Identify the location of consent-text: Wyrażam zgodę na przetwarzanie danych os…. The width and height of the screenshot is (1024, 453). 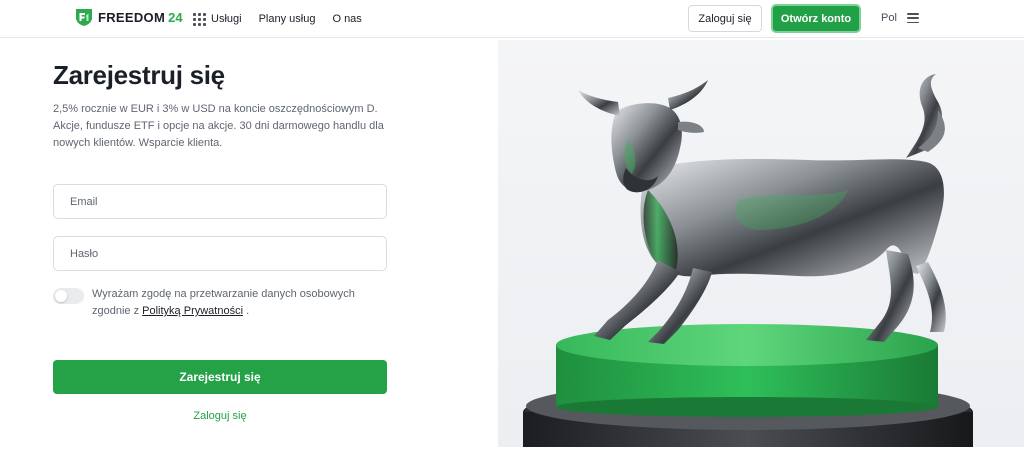
(242, 303).